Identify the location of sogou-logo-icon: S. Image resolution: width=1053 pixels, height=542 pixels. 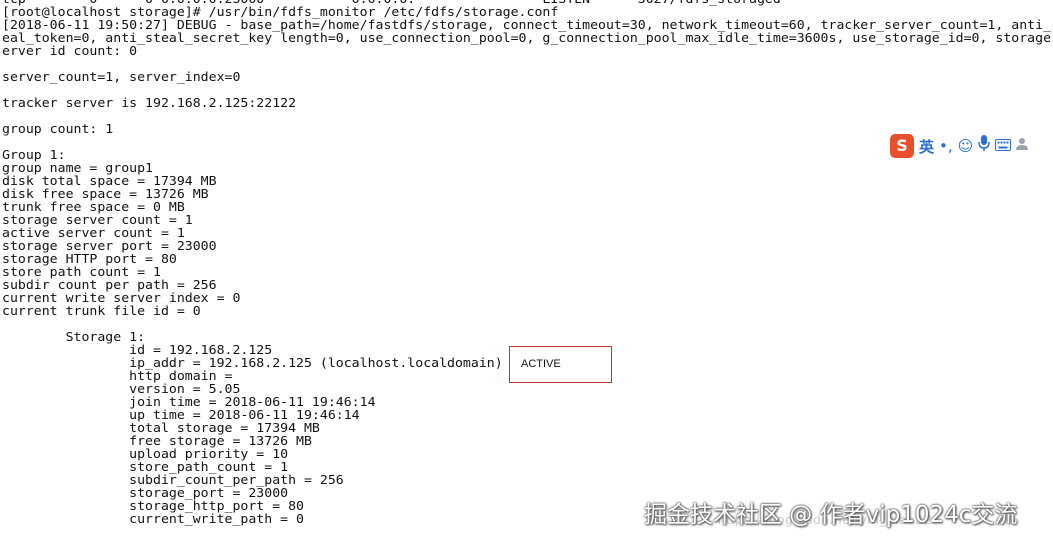
(902, 146).